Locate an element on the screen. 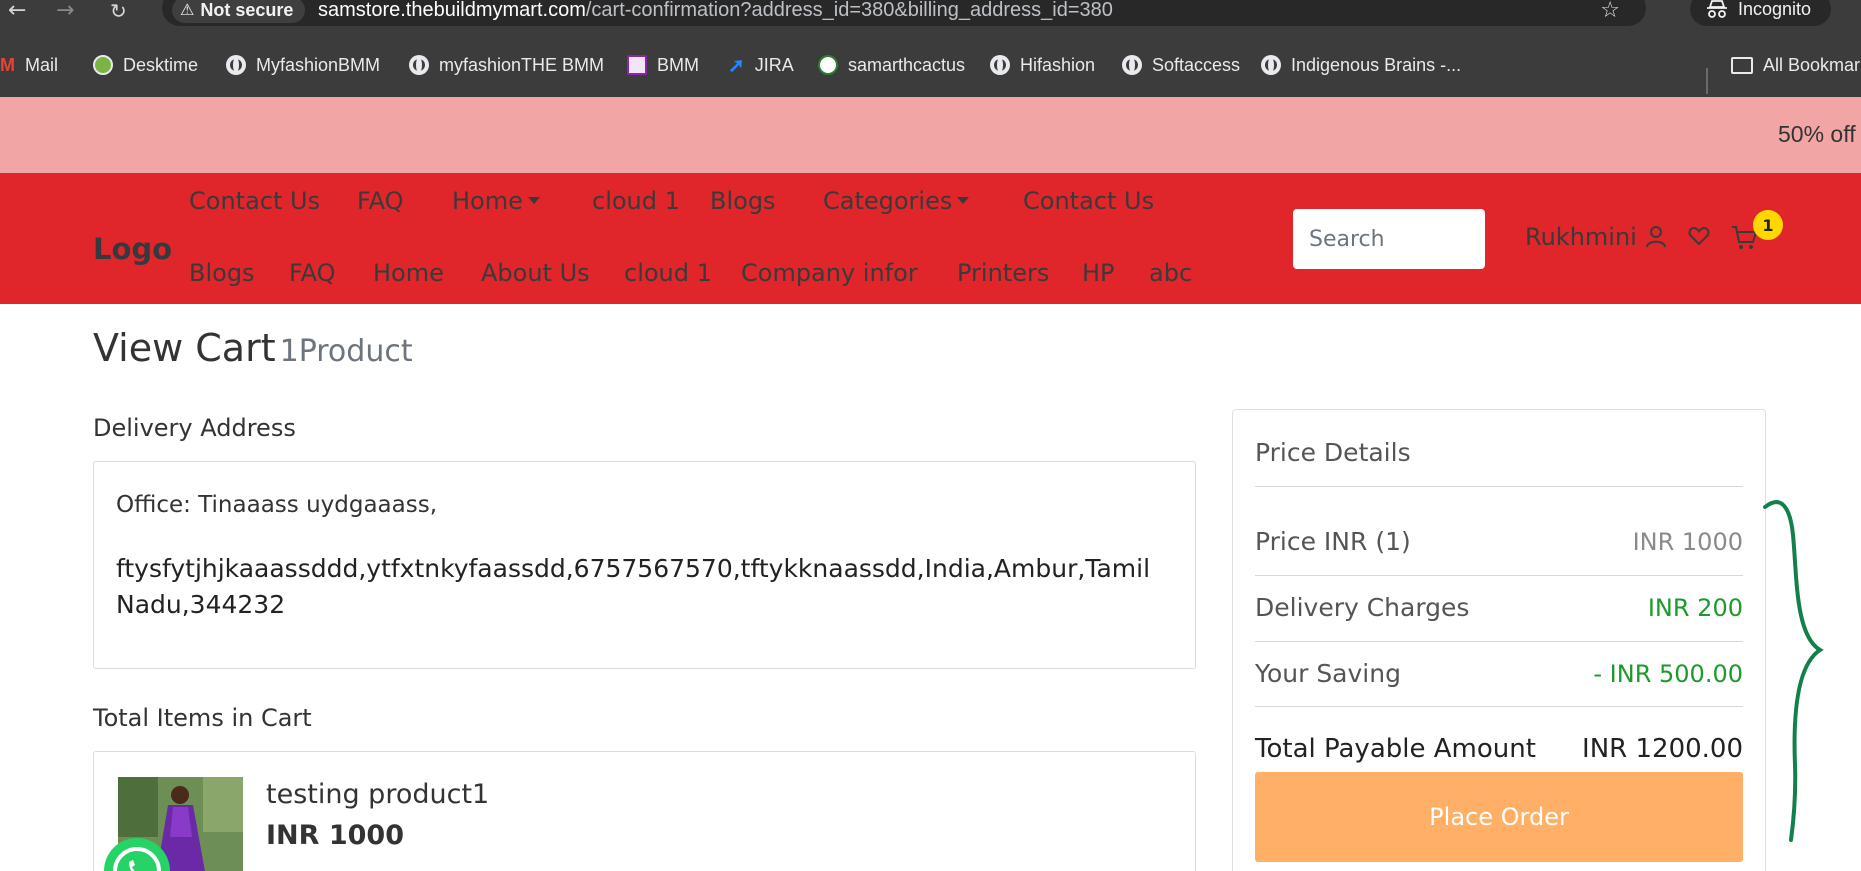  nav-cloud-1: cloud 1 is located at coordinates (636, 201).